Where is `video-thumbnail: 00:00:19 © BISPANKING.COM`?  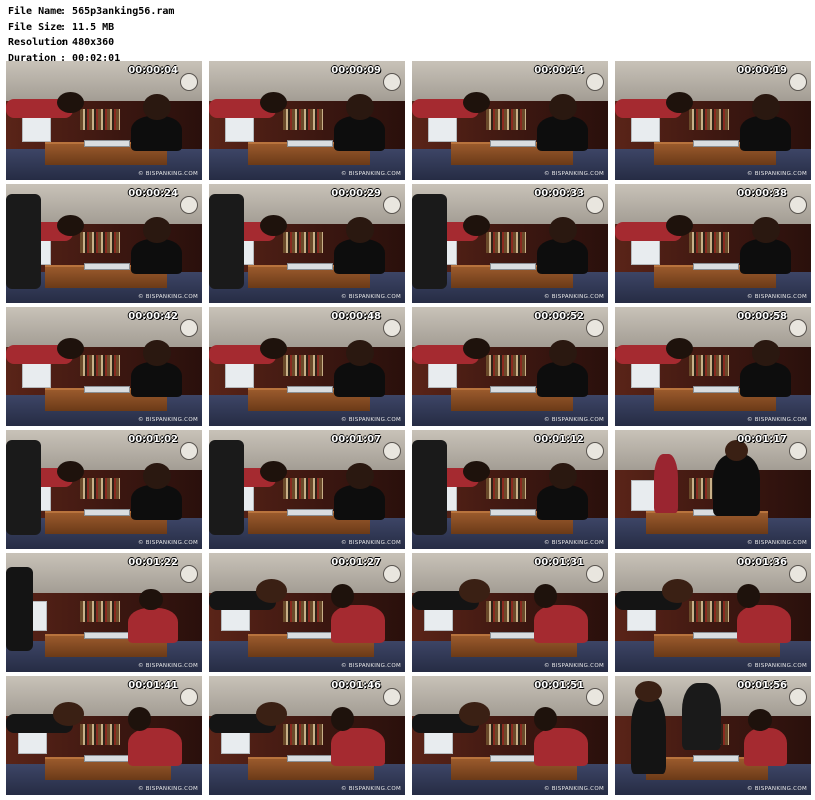
video-thumbnail: 00:00:19 © BISPANKING.COM is located at coordinates (713, 120).